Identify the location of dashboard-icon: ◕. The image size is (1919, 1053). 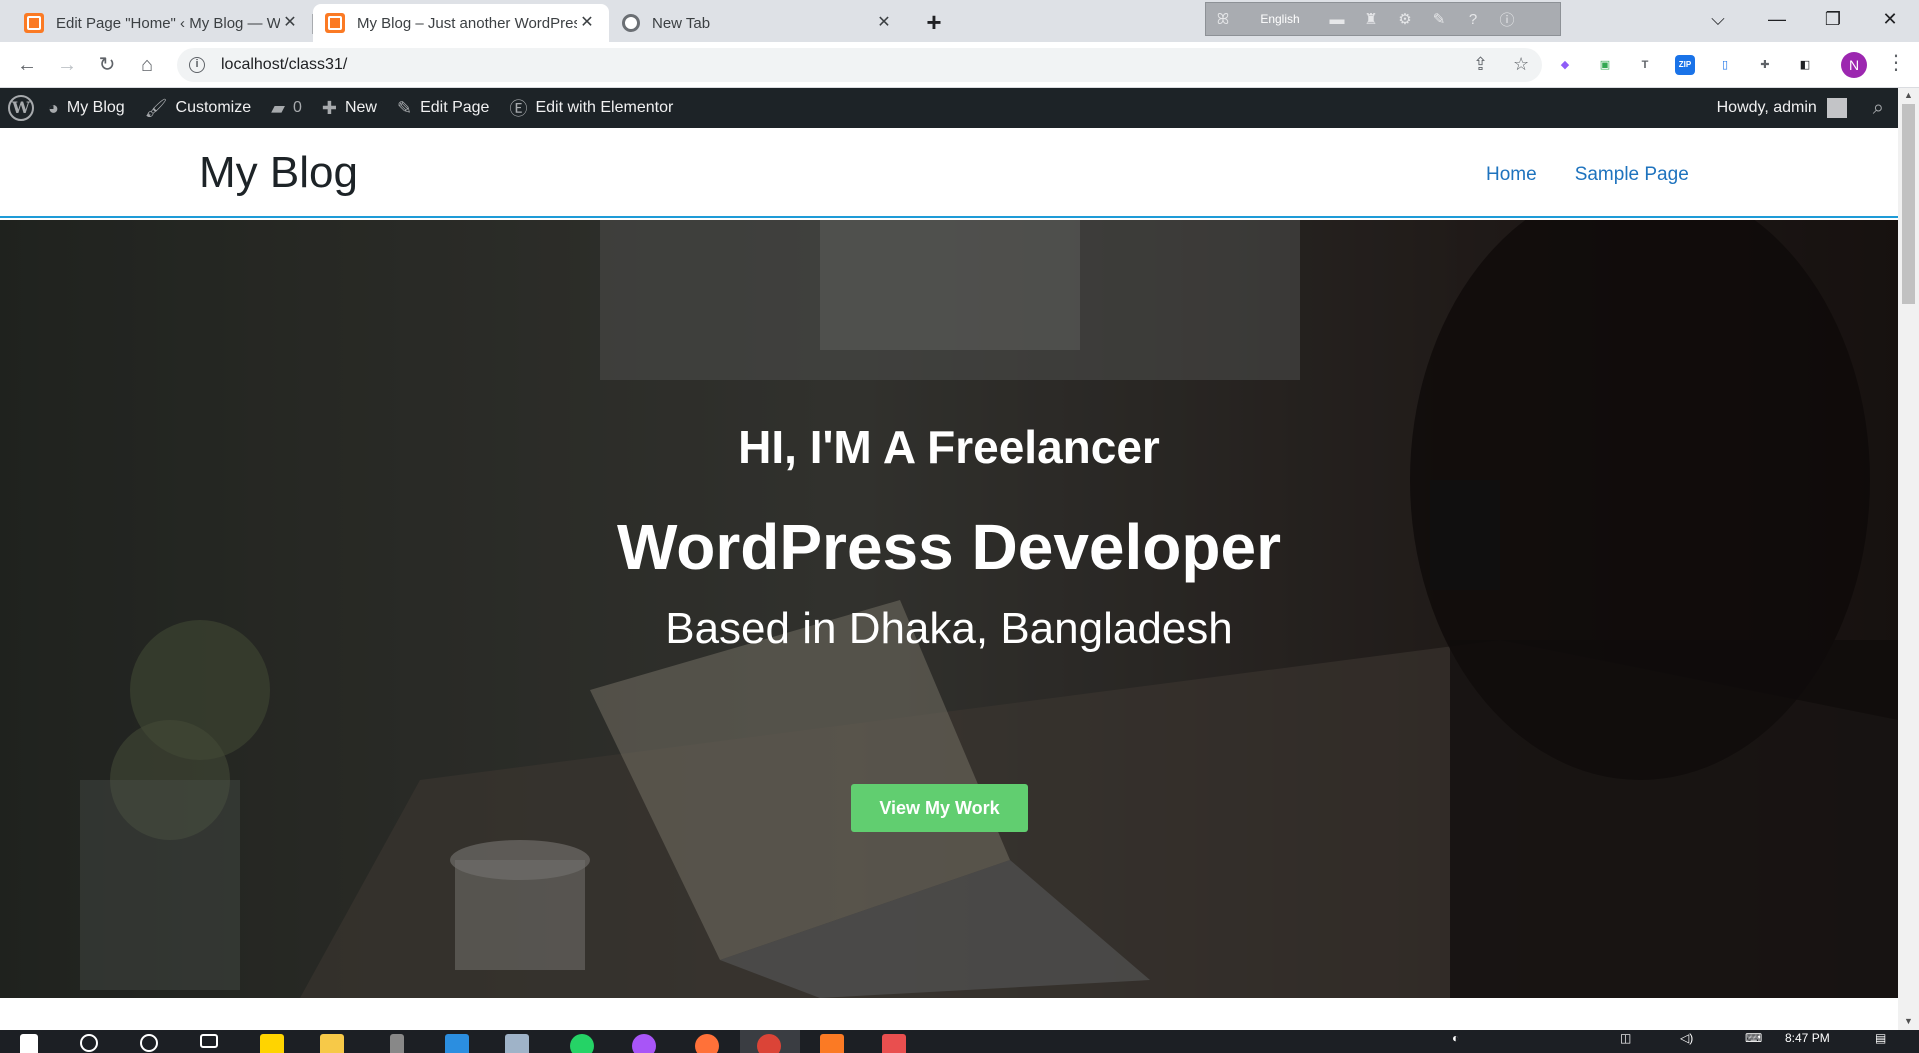
(53, 107).